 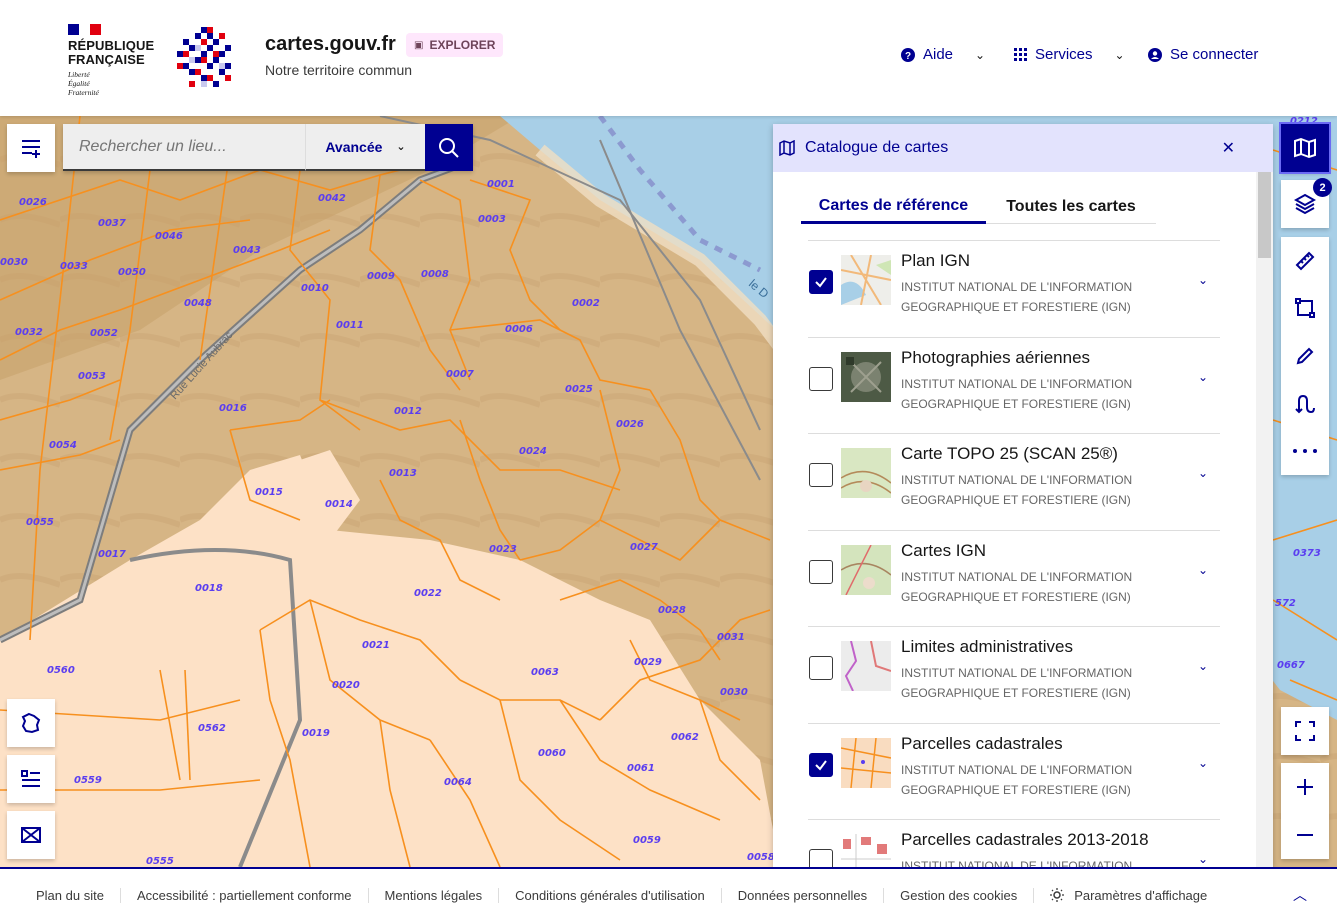 I want to click on footer-link-sitemap: Plan du site, so click(x=78, y=895).